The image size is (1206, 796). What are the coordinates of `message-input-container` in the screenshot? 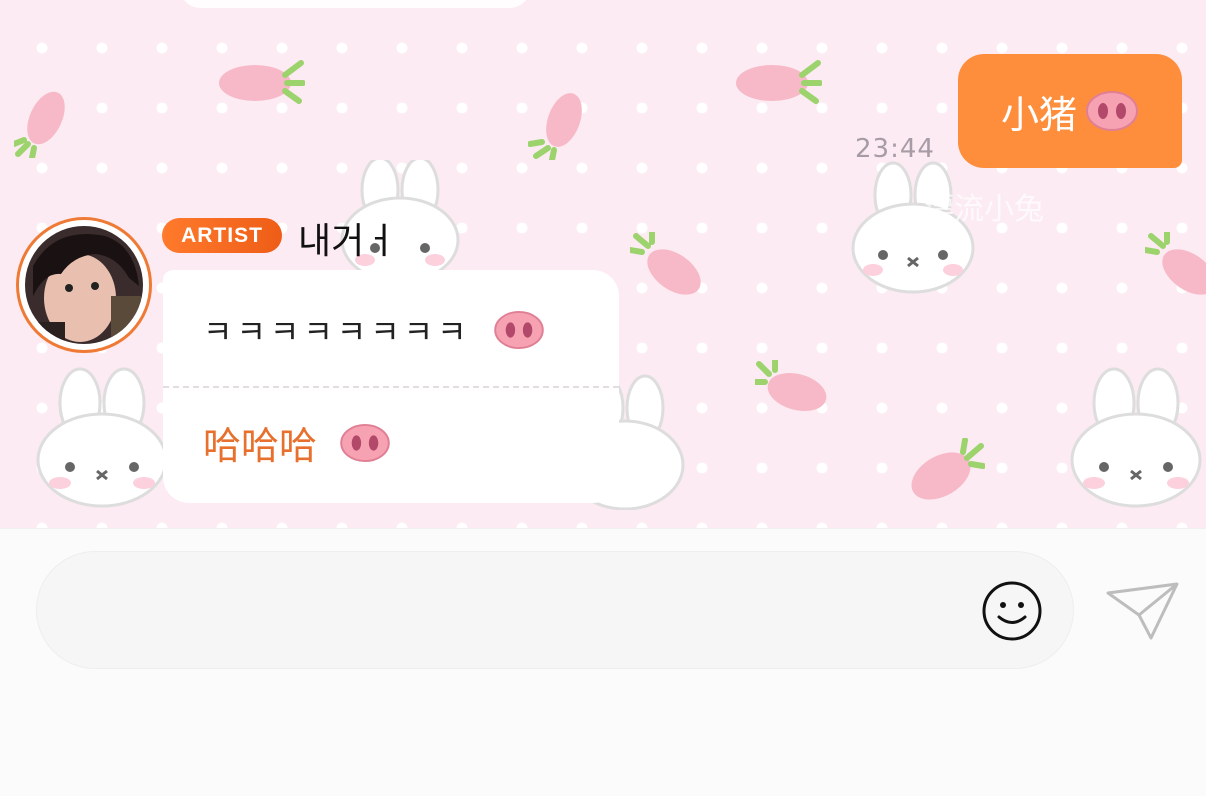 It's located at (555, 610).